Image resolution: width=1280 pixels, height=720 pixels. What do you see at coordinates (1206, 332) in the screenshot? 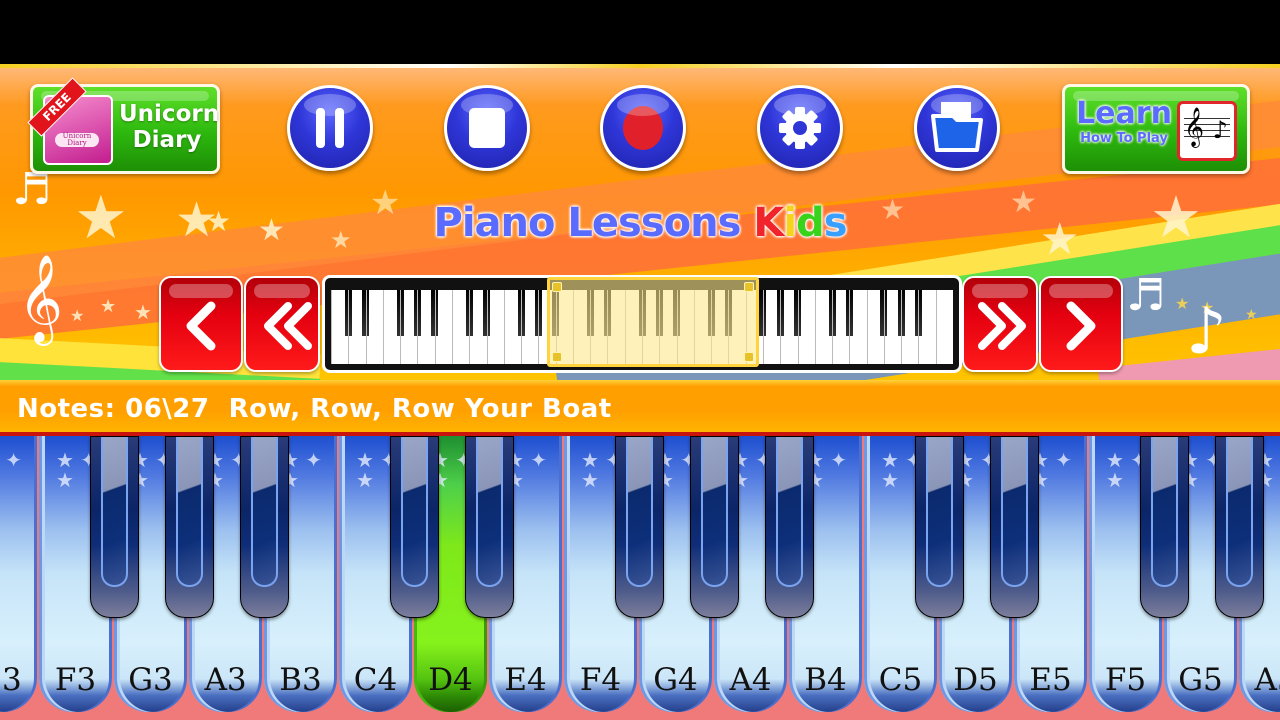
I see `music-note-icon: ♪` at bounding box center [1206, 332].